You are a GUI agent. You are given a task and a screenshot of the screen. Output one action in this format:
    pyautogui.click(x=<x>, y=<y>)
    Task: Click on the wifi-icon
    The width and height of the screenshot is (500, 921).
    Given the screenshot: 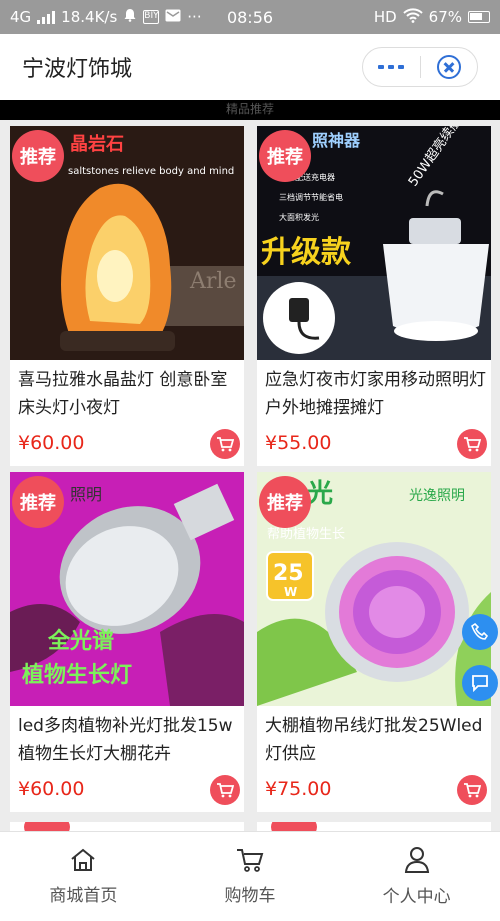 What is the action you would take?
    pyautogui.click(x=412, y=17)
    